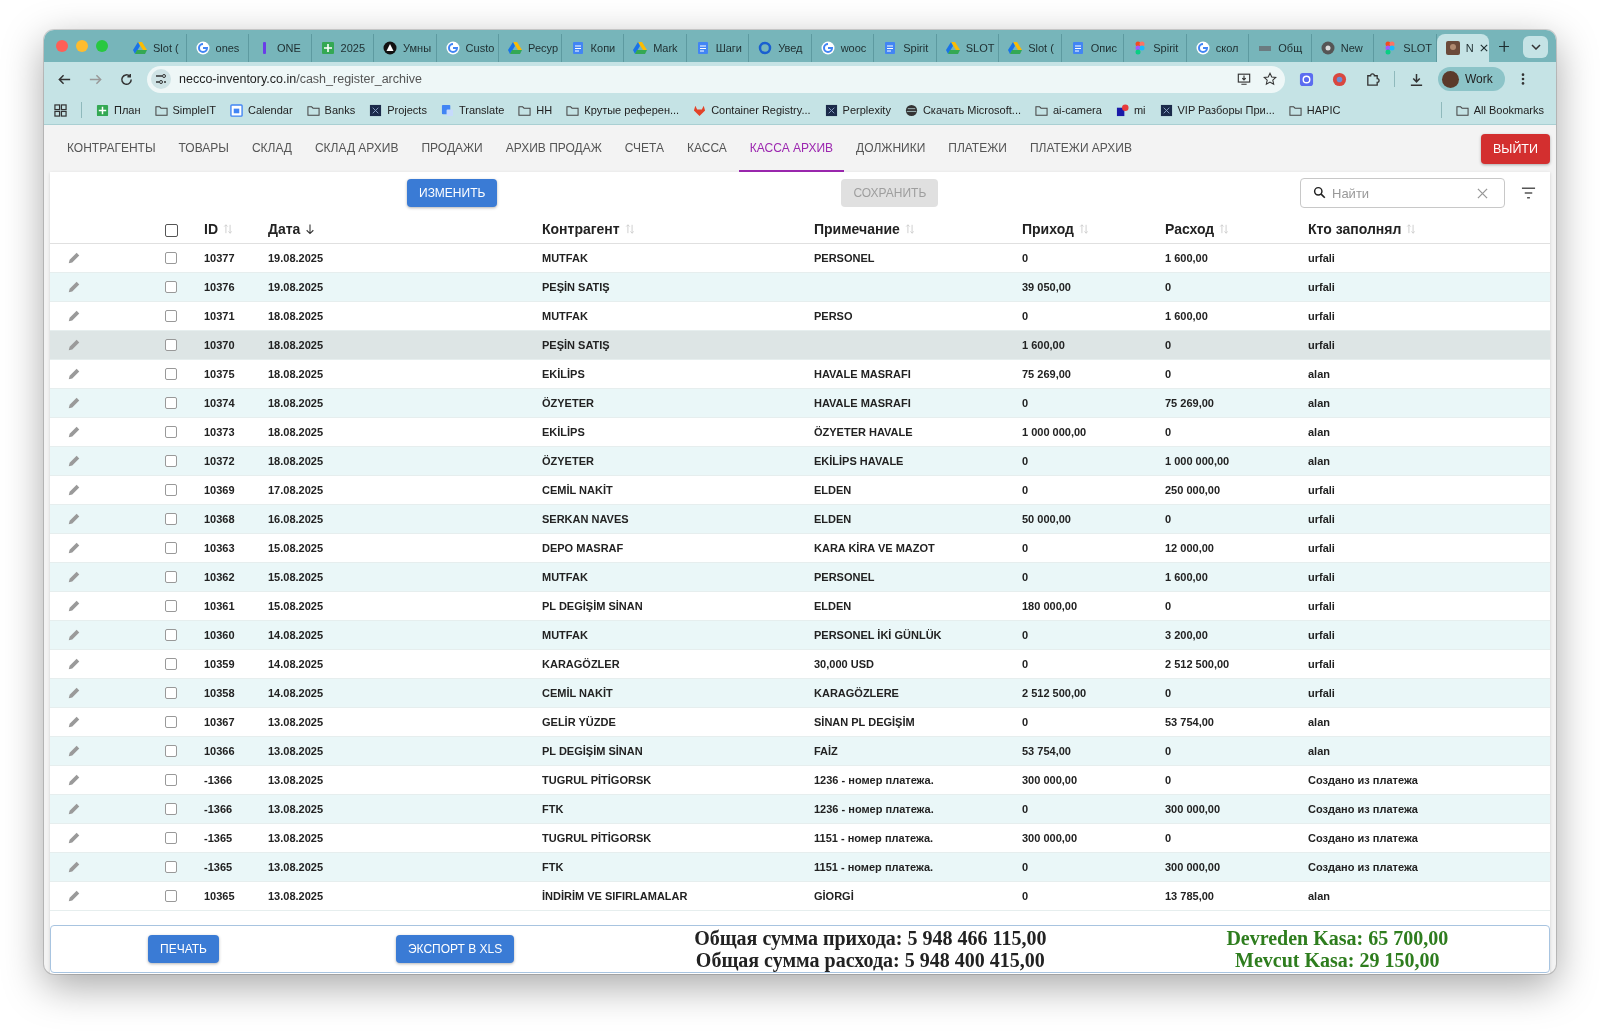 This screenshot has width=1600, height=1033. What do you see at coordinates (1515, 148) in the screenshot?
I see `logout-button: ВЫЙТИ` at bounding box center [1515, 148].